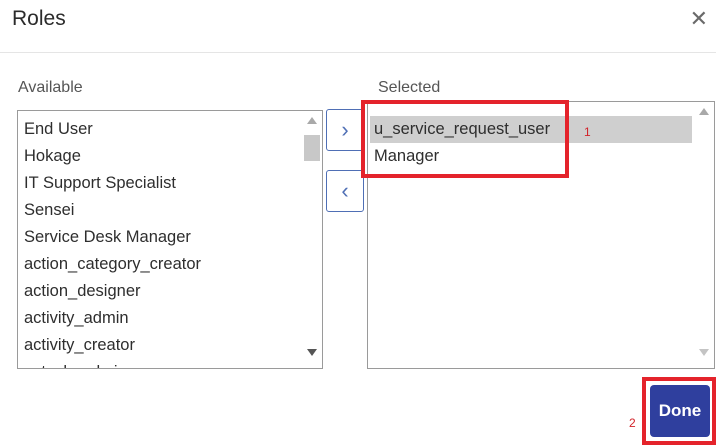 Image resolution: width=716 pixels, height=448 pixels. What do you see at coordinates (409, 87) in the screenshot?
I see `selected-label: Selected` at bounding box center [409, 87].